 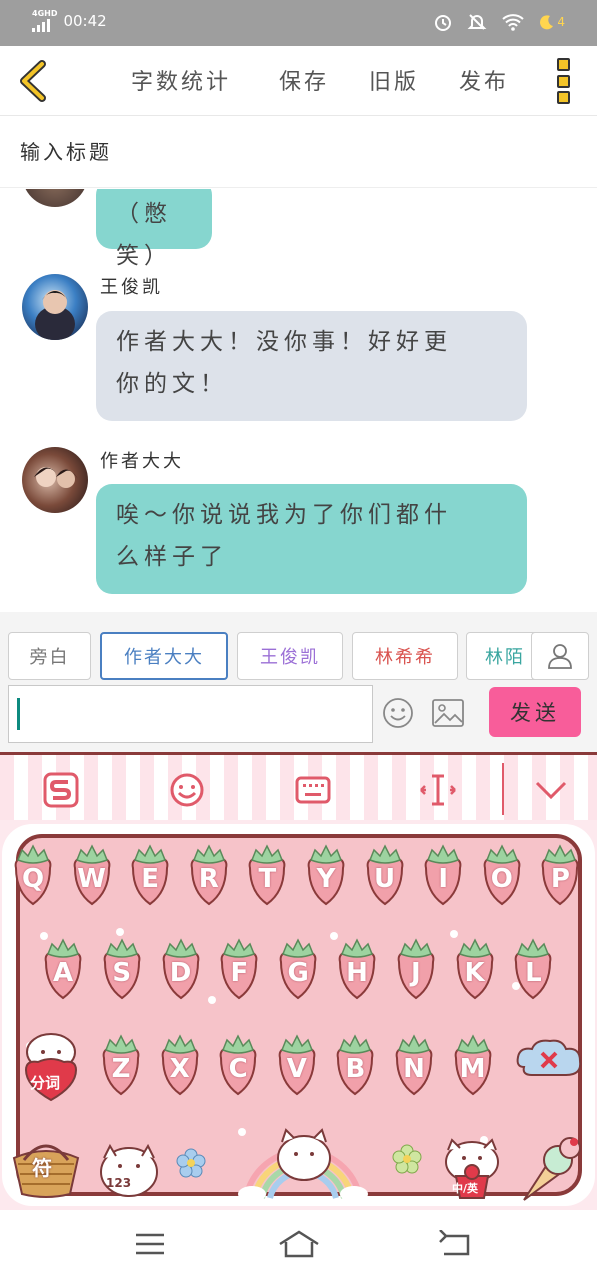 I want to click on key-k: K, so click(x=475, y=969).